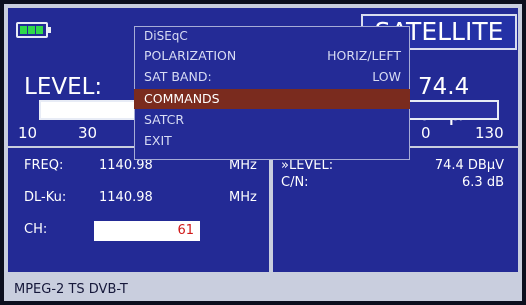 The width and height of the screenshot is (526, 305). I want to click on menu-item-label: POLARIZATION, so click(190, 55).